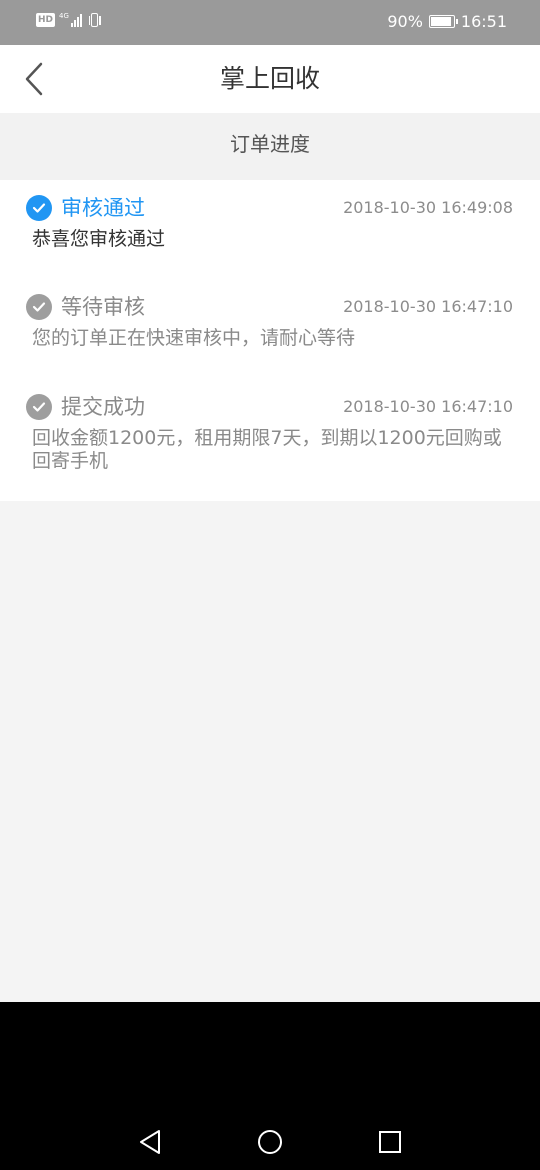 This screenshot has width=540, height=1170. What do you see at coordinates (270, 1086) in the screenshot?
I see `system-navigation-bar` at bounding box center [270, 1086].